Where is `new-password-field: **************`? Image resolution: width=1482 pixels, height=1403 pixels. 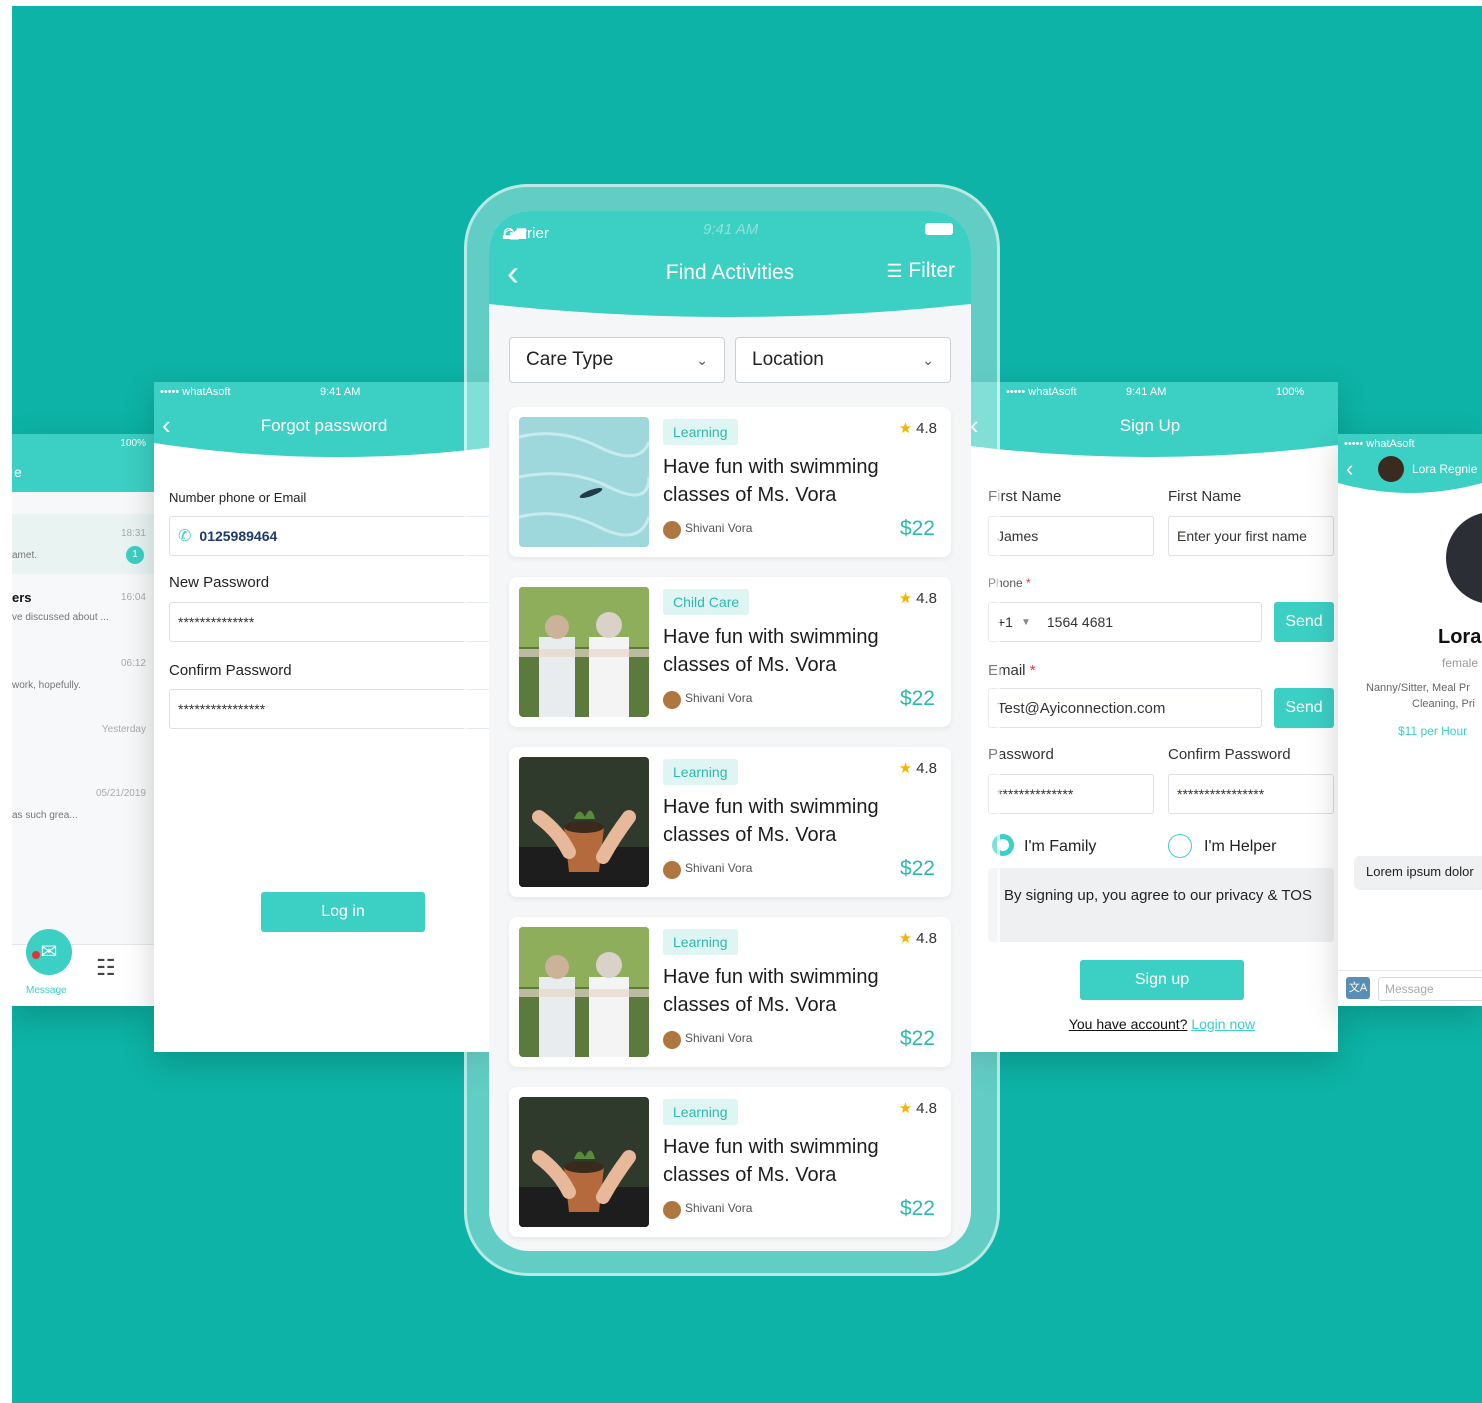
new-password-field: ************** is located at coordinates (331, 622).